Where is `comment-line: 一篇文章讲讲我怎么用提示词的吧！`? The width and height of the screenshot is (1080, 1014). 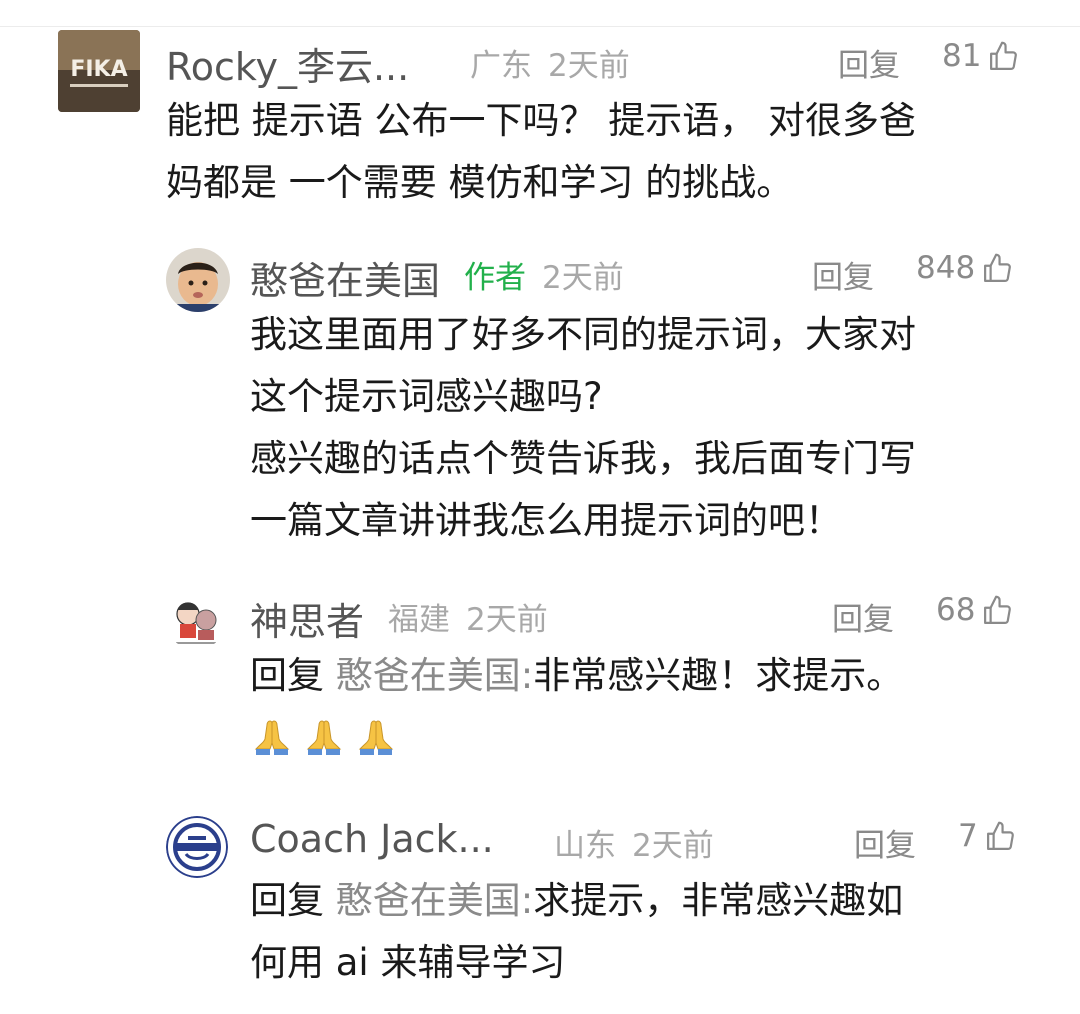
comment-line: 一篇文章讲讲我怎么用提示词的吧！ is located at coordinates (546, 520).